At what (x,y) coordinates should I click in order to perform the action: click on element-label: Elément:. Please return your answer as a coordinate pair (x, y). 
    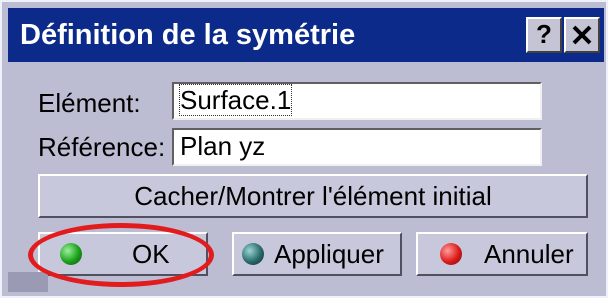
    Looking at the image, I should click on (89, 103).